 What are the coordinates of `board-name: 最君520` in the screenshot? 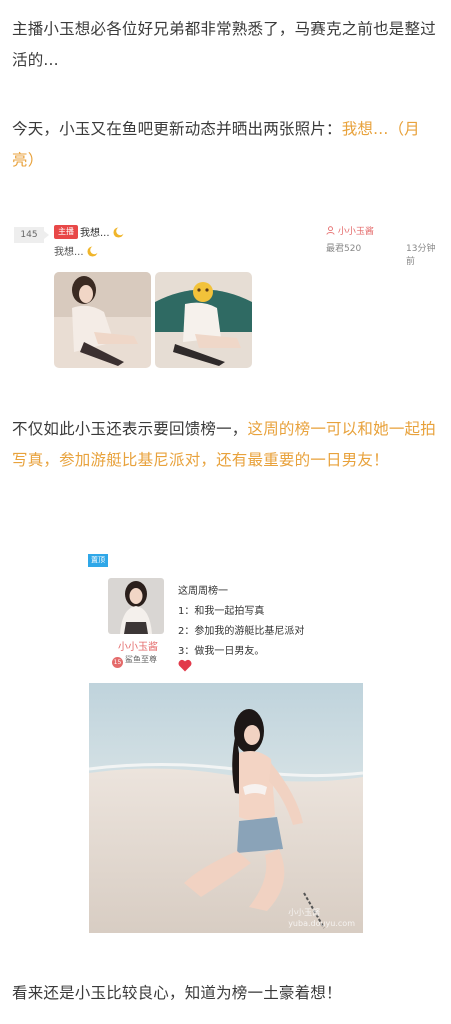 It's located at (344, 249).